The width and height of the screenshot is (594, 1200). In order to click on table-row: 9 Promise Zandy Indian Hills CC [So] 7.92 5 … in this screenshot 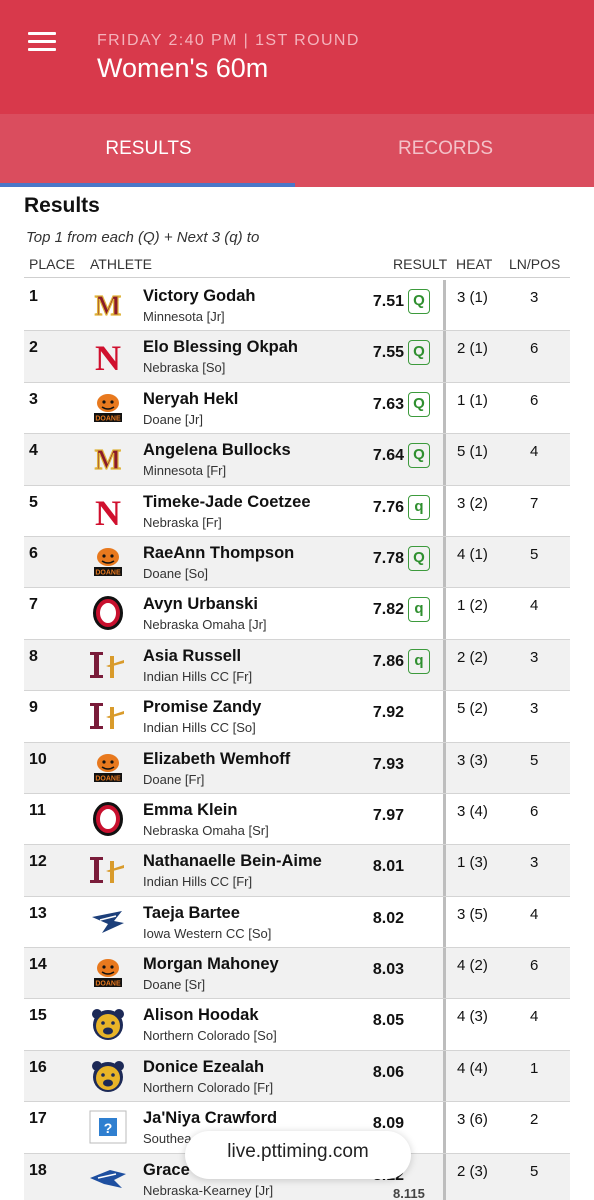, I will do `click(297, 717)`.